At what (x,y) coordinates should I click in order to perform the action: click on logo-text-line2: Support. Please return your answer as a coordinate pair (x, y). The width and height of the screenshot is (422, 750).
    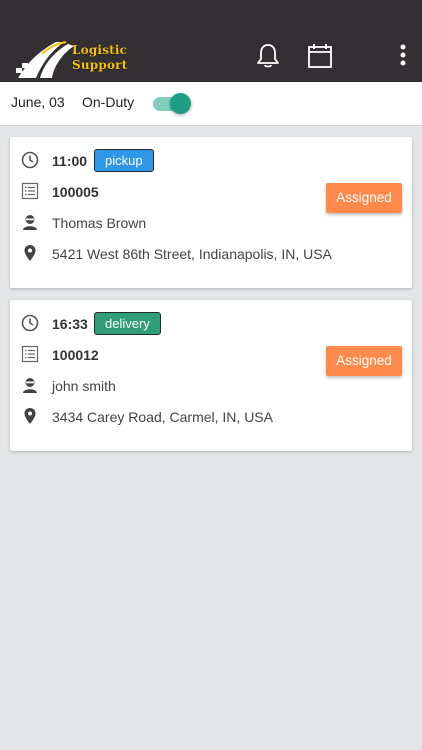
    Looking at the image, I should click on (100, 65).